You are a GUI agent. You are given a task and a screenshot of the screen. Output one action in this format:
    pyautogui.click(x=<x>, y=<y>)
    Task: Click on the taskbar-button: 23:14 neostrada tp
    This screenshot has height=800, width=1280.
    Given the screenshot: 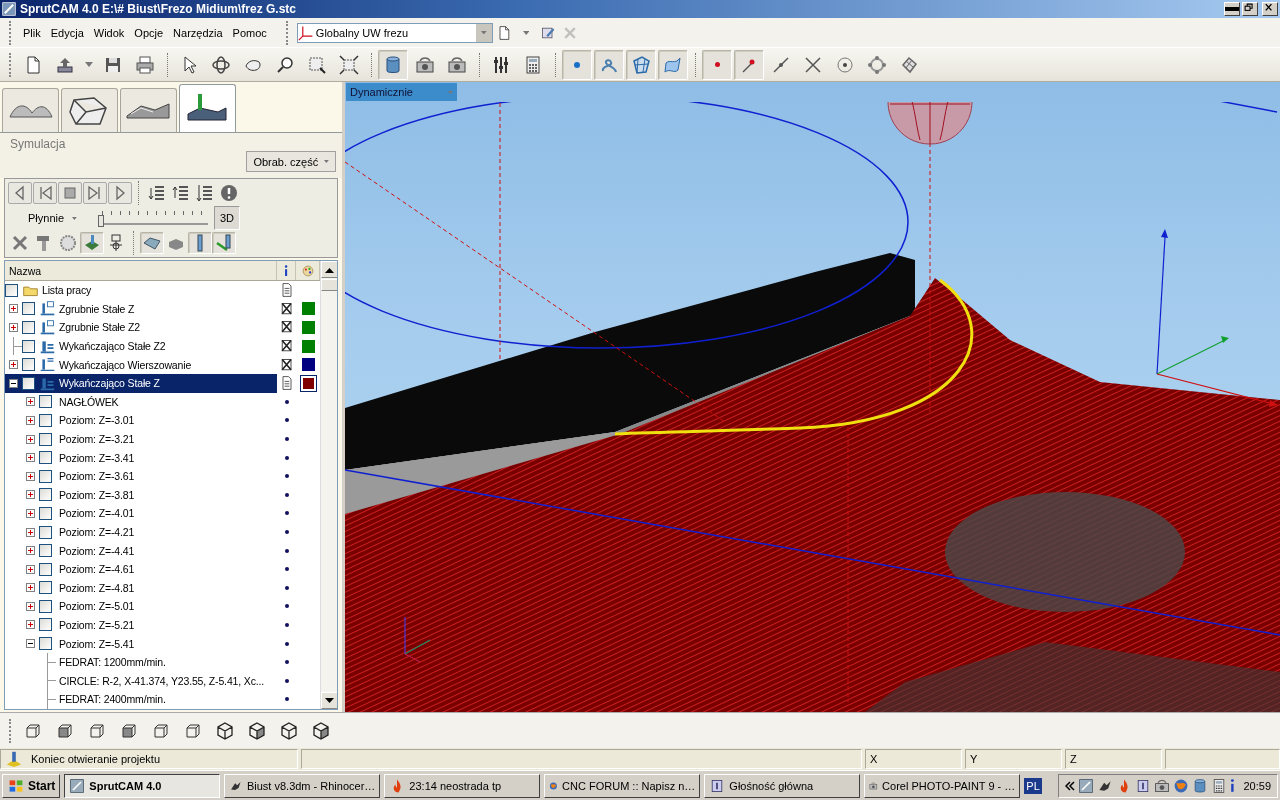 What is the action you would take?
    pyautogui.click(x=462, y=785)
    